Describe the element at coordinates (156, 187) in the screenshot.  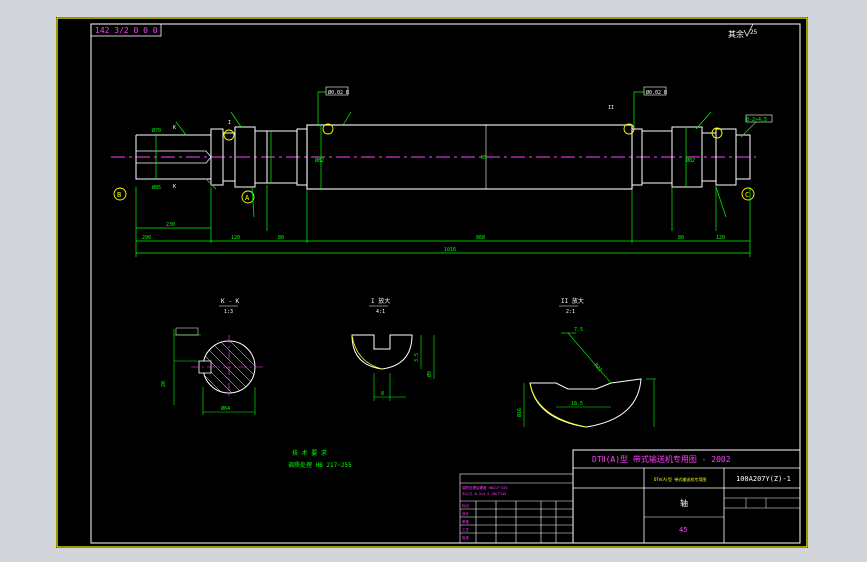
I see `svg-text: Ø85` at that location.